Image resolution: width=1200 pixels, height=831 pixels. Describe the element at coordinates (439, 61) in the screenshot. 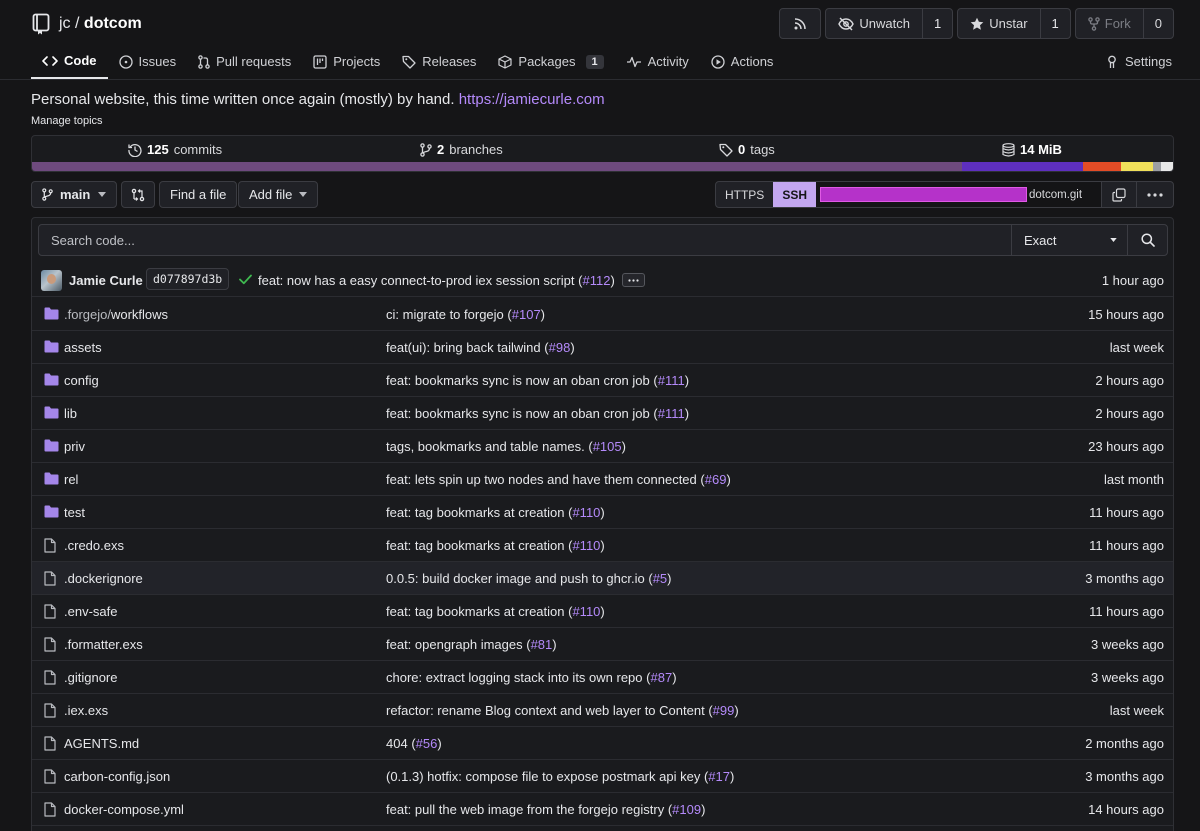

I see `tab-releases: Releases` at that location.